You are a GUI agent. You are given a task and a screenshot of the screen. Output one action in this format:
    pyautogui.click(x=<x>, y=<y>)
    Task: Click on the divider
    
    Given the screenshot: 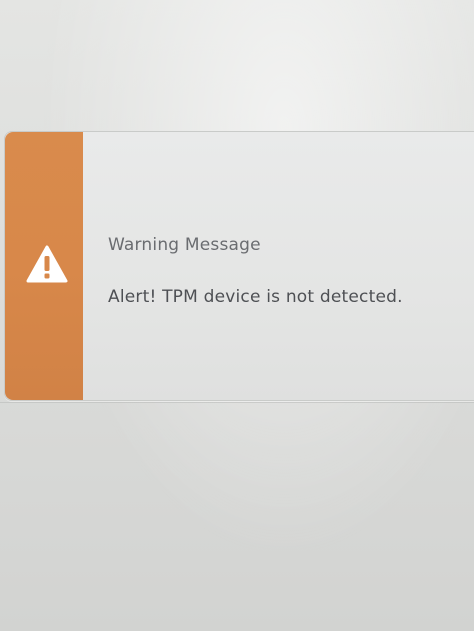 What is the action you would take?
    pyautogui.click(x=237, y=402)
    